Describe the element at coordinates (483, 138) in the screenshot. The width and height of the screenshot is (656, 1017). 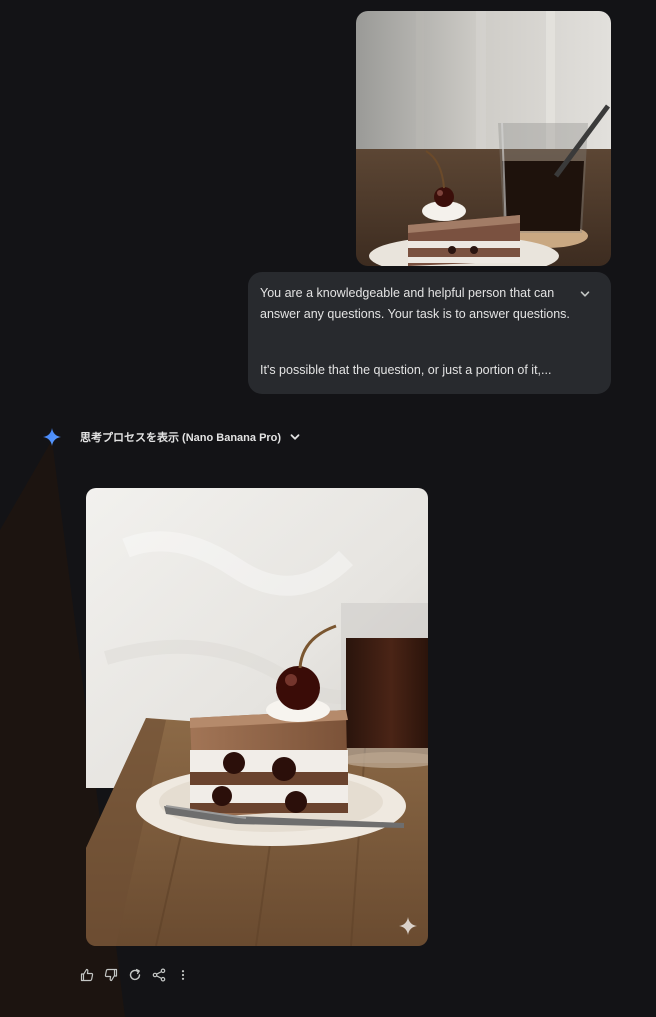
I see `user-uploaded-image` at that location.